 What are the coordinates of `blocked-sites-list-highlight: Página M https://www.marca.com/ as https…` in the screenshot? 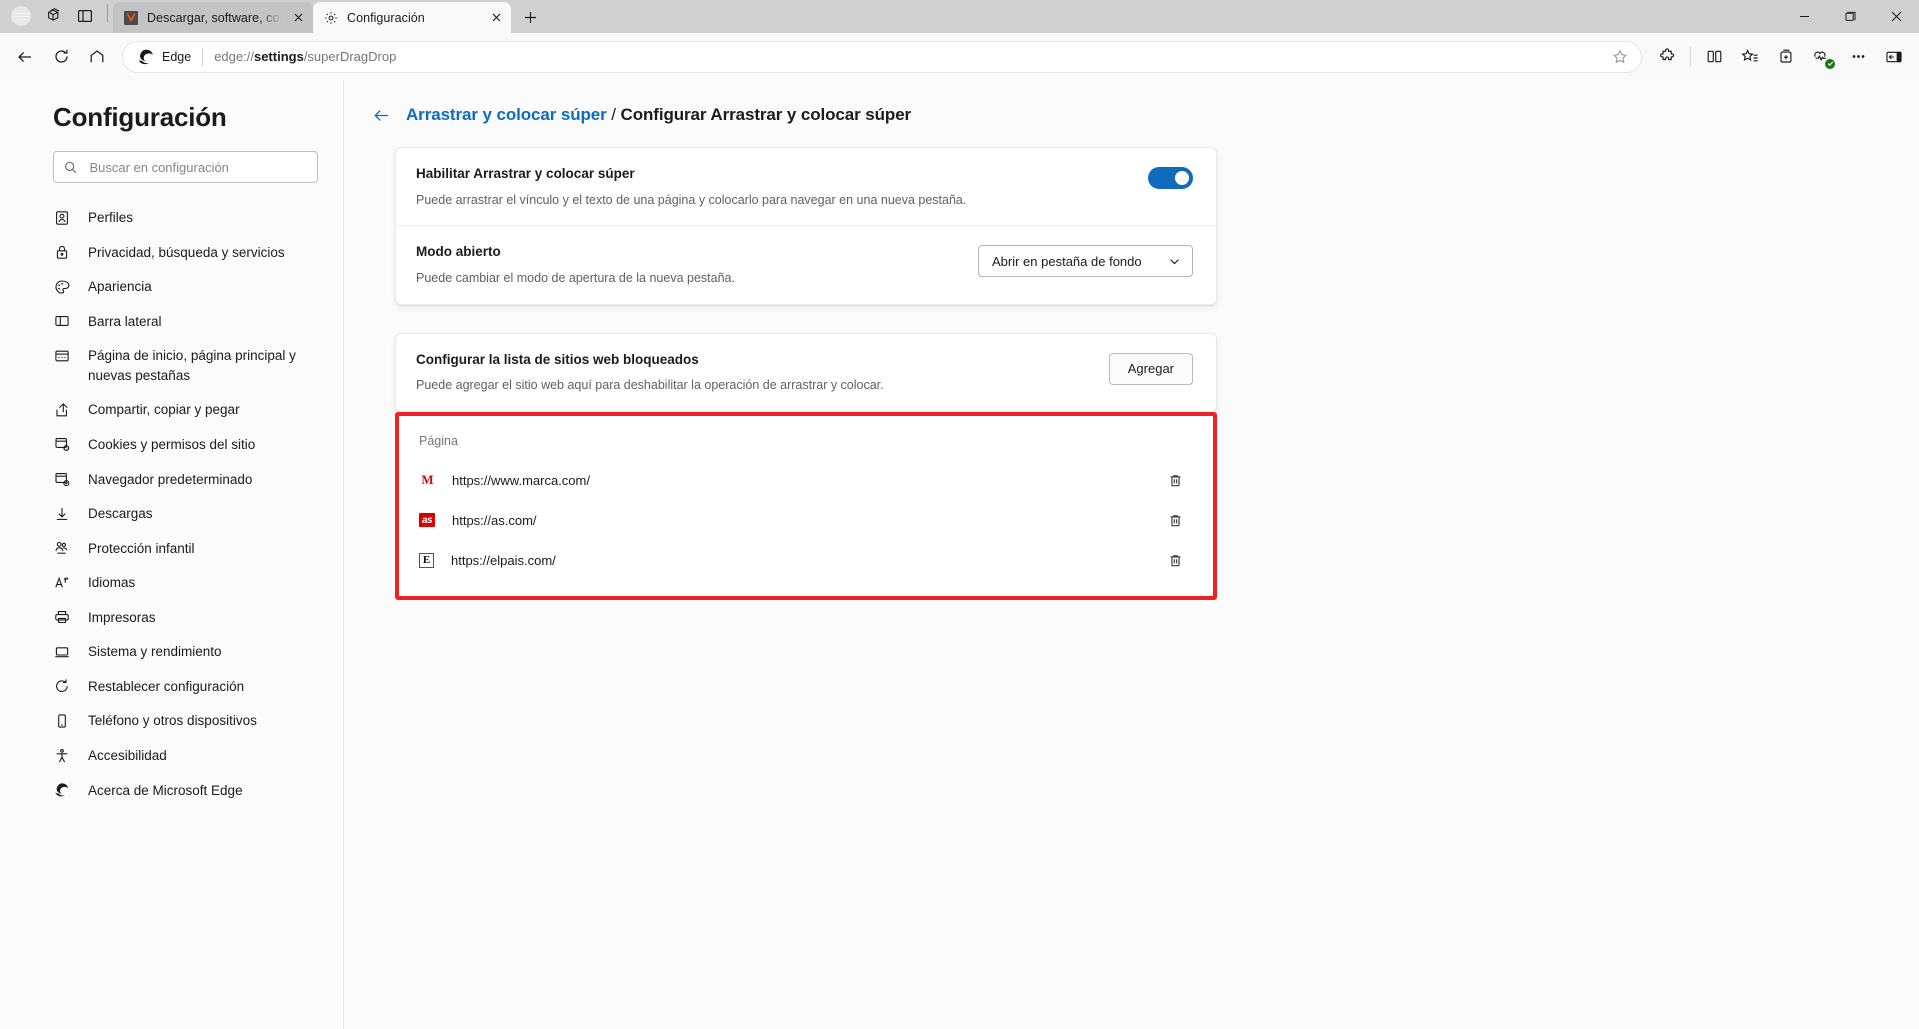 It's located at (806, 506).